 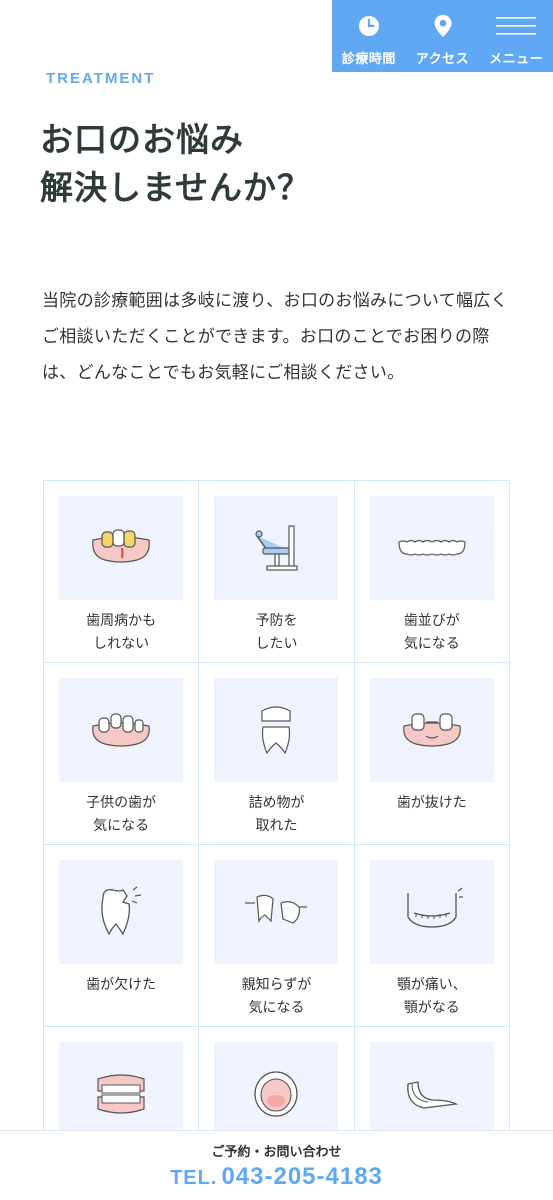 What do you see at coordinates (121, 730) in the screenshot?
I see `child-teeth-icon` at bounding box center [121, 730].